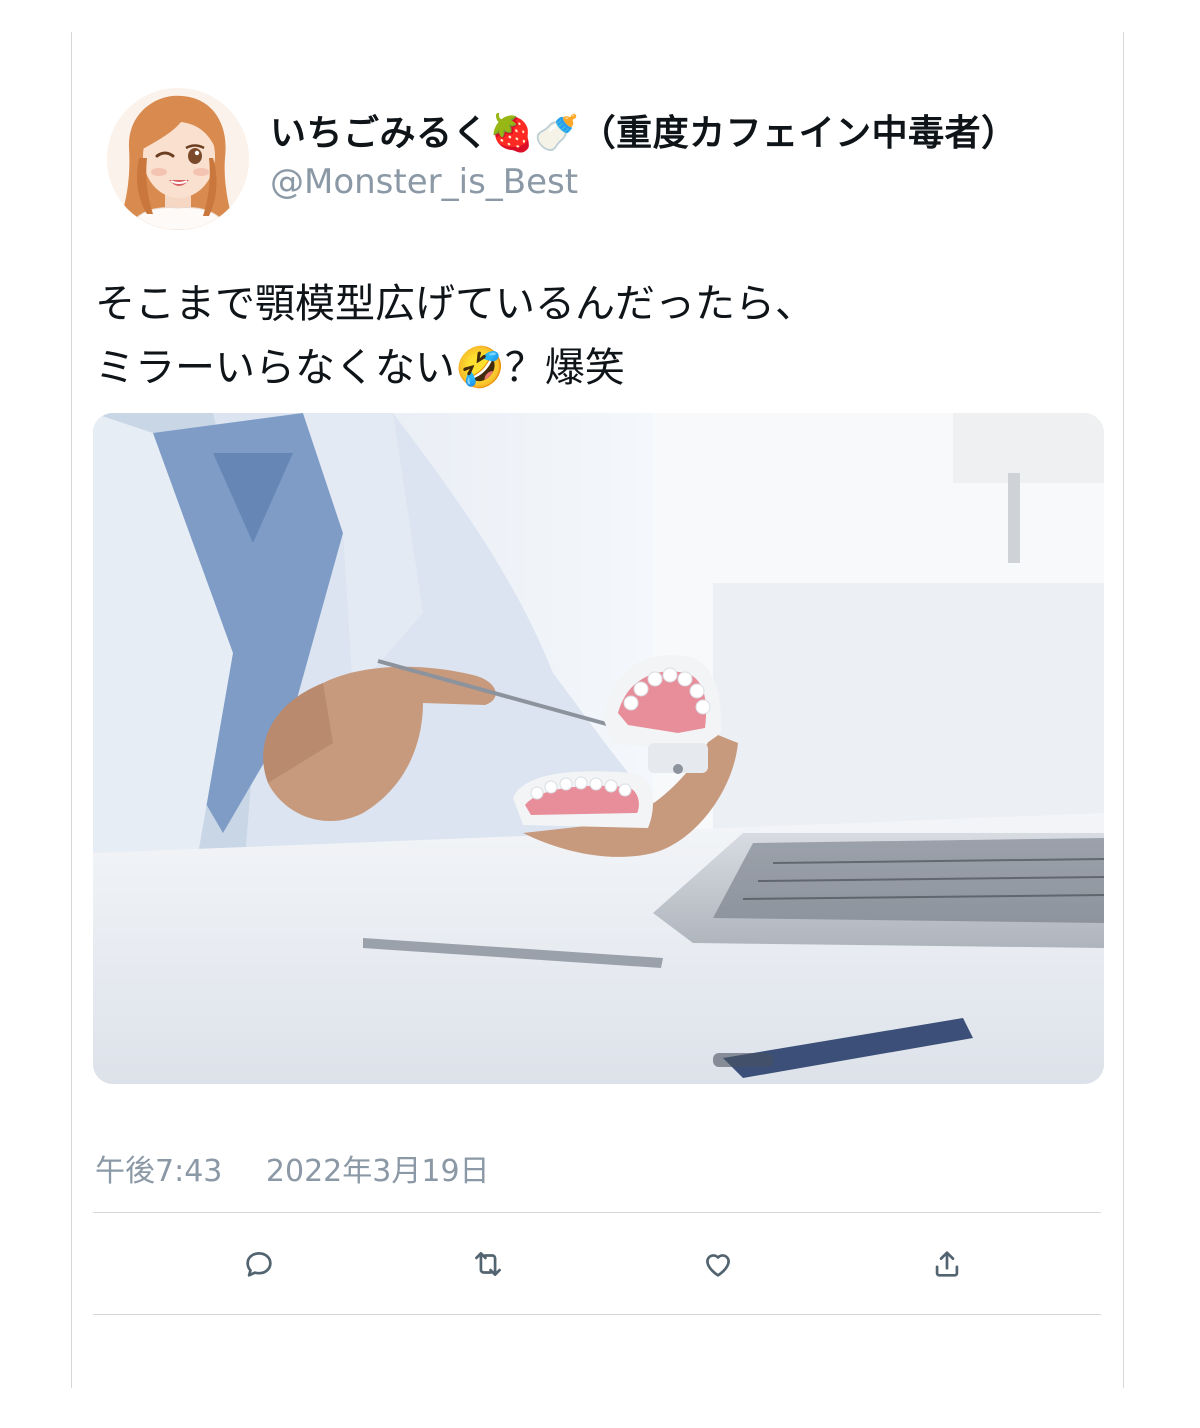 The width and height of the screenshot is (1200, 1428). I want to click on tweet-text: そこまで顎模型広げているんだったら、 ミラーいらなくない🤣？爆笑, so click(600, 336).